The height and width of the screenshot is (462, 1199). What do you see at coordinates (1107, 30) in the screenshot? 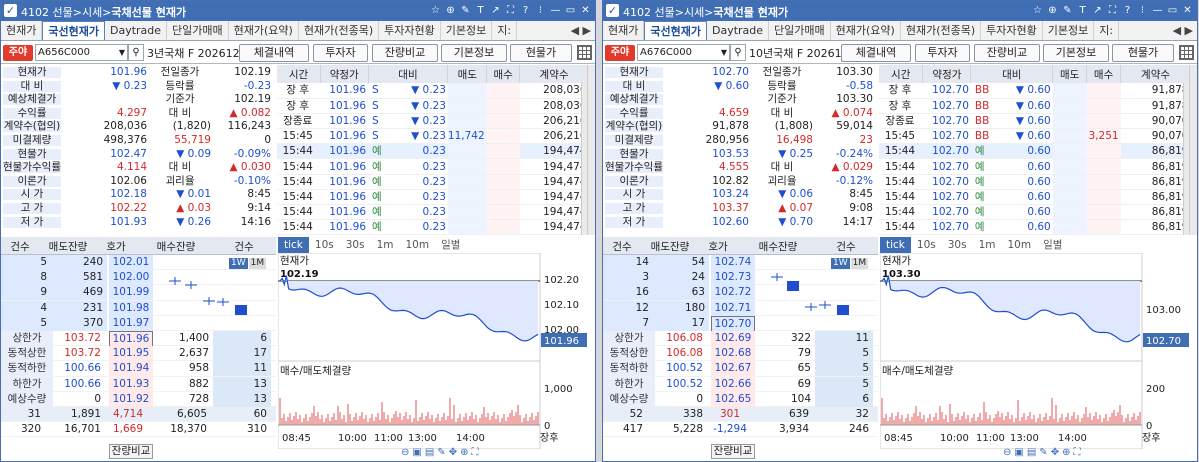
I see `tab-8: 지:` at bounding box center [1107, 30].